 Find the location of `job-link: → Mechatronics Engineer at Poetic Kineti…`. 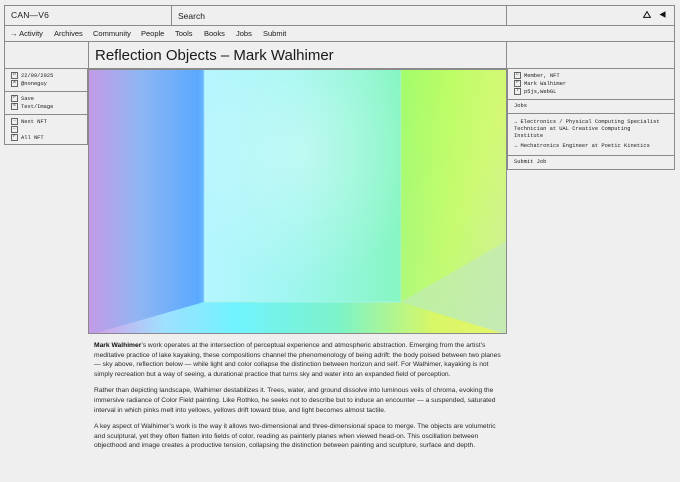

job-link: → Mechatronics Engineer at Poetic Kineti… is located at coordinates (592, 146).